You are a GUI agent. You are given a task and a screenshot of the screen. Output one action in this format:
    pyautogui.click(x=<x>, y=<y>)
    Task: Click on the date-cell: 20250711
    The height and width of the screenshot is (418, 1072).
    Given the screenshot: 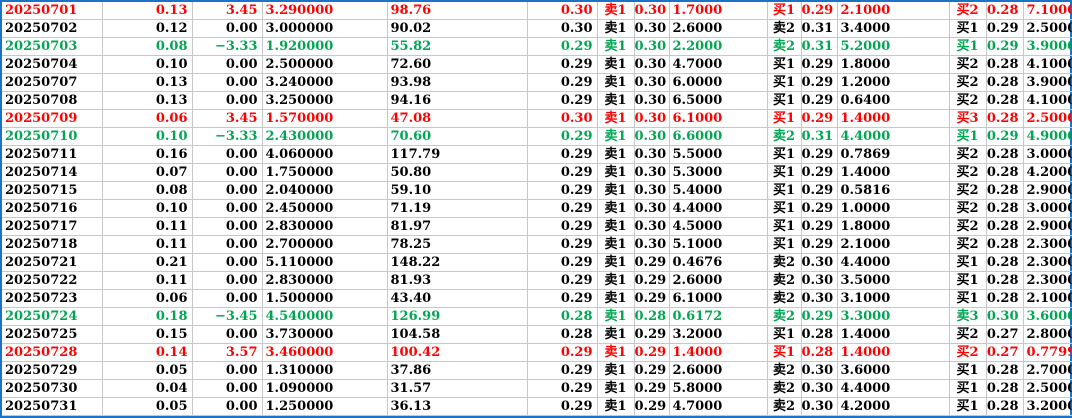 What is the action you would take?
    pyautogui.click(x=52, y=155)
    